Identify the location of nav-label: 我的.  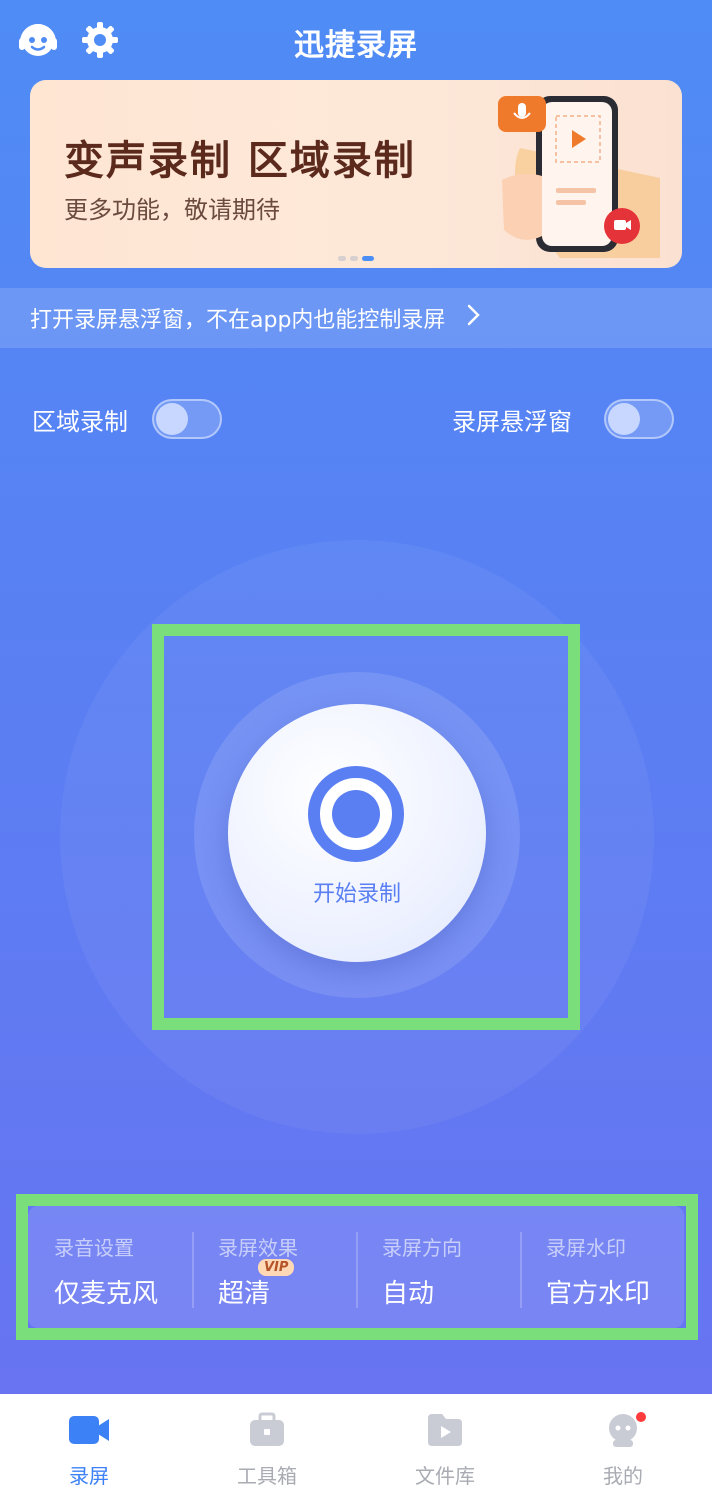
(623, 1476).